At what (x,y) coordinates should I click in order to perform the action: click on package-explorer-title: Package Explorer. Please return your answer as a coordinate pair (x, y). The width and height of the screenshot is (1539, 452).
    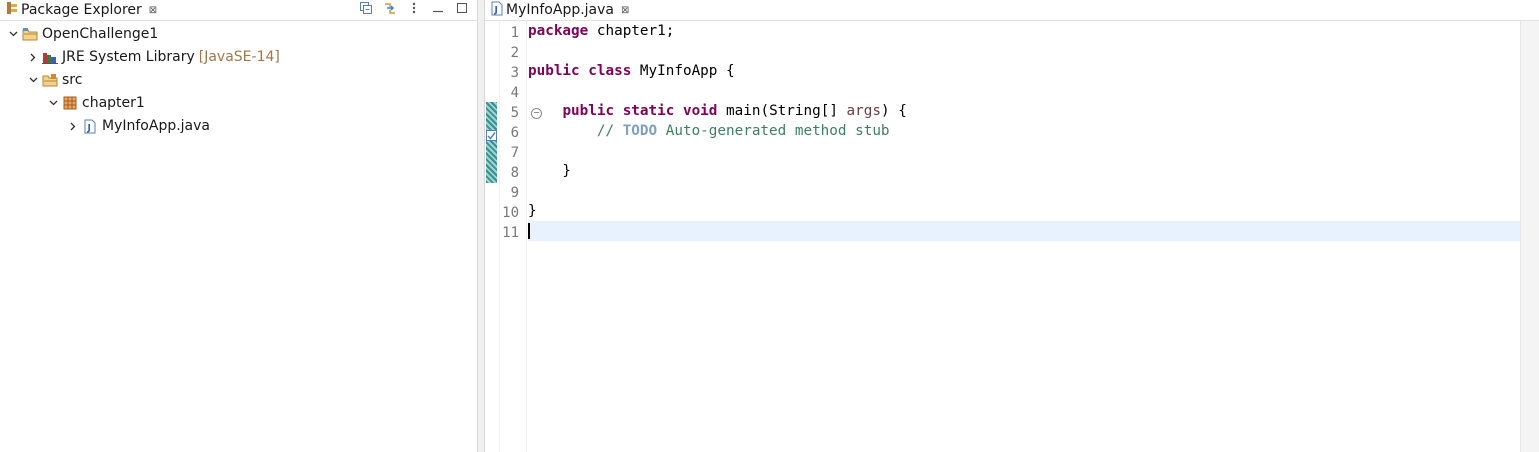
    Looking at the image, I should click on (81, 10).